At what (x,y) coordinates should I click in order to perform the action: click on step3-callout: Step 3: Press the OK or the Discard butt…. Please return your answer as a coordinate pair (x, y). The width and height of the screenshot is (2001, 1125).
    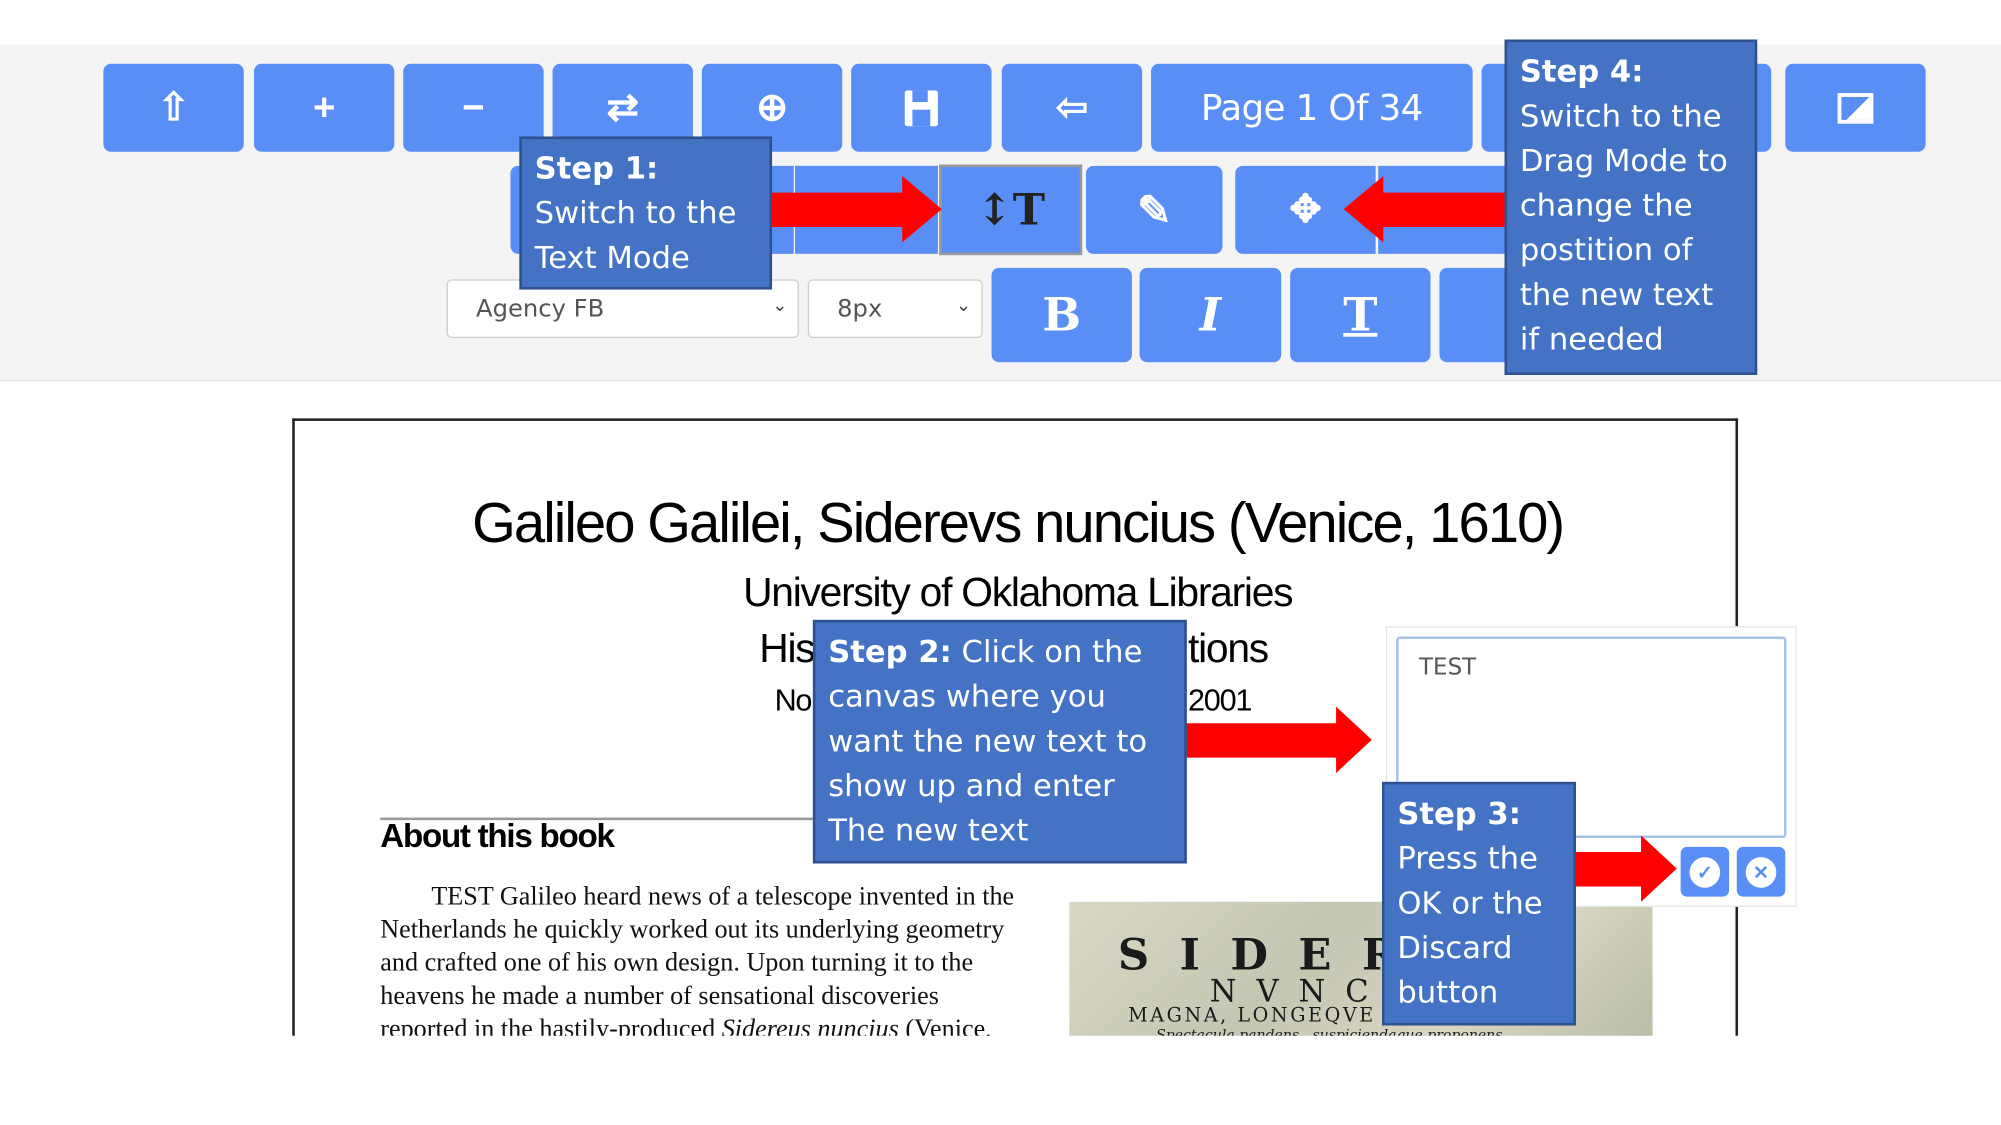
    Looking at the image, I should click on (1479, 903).